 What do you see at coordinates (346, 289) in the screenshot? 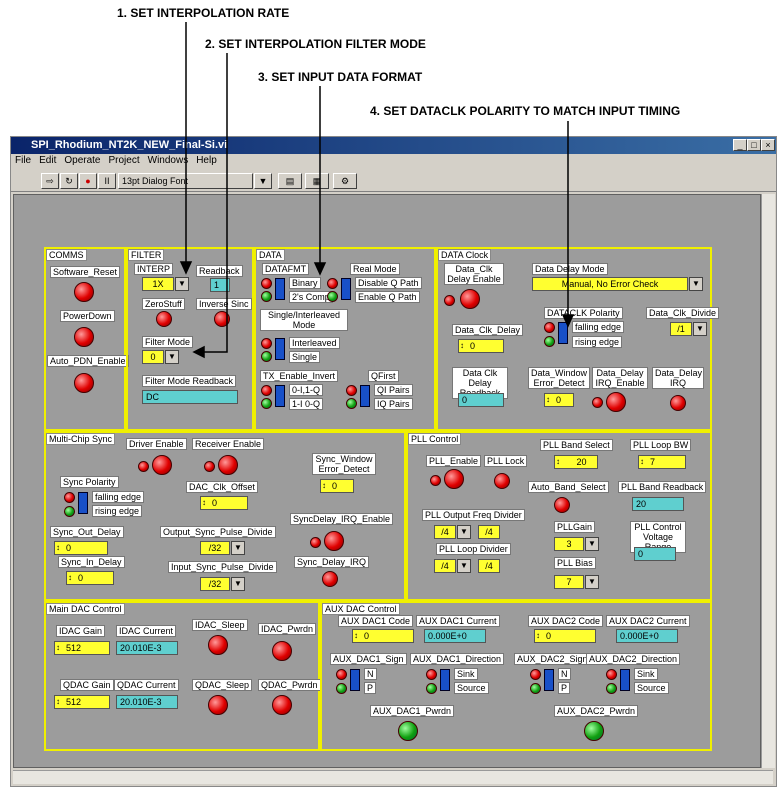
I see `real-mode-switch` at bounding box center [346, 289].